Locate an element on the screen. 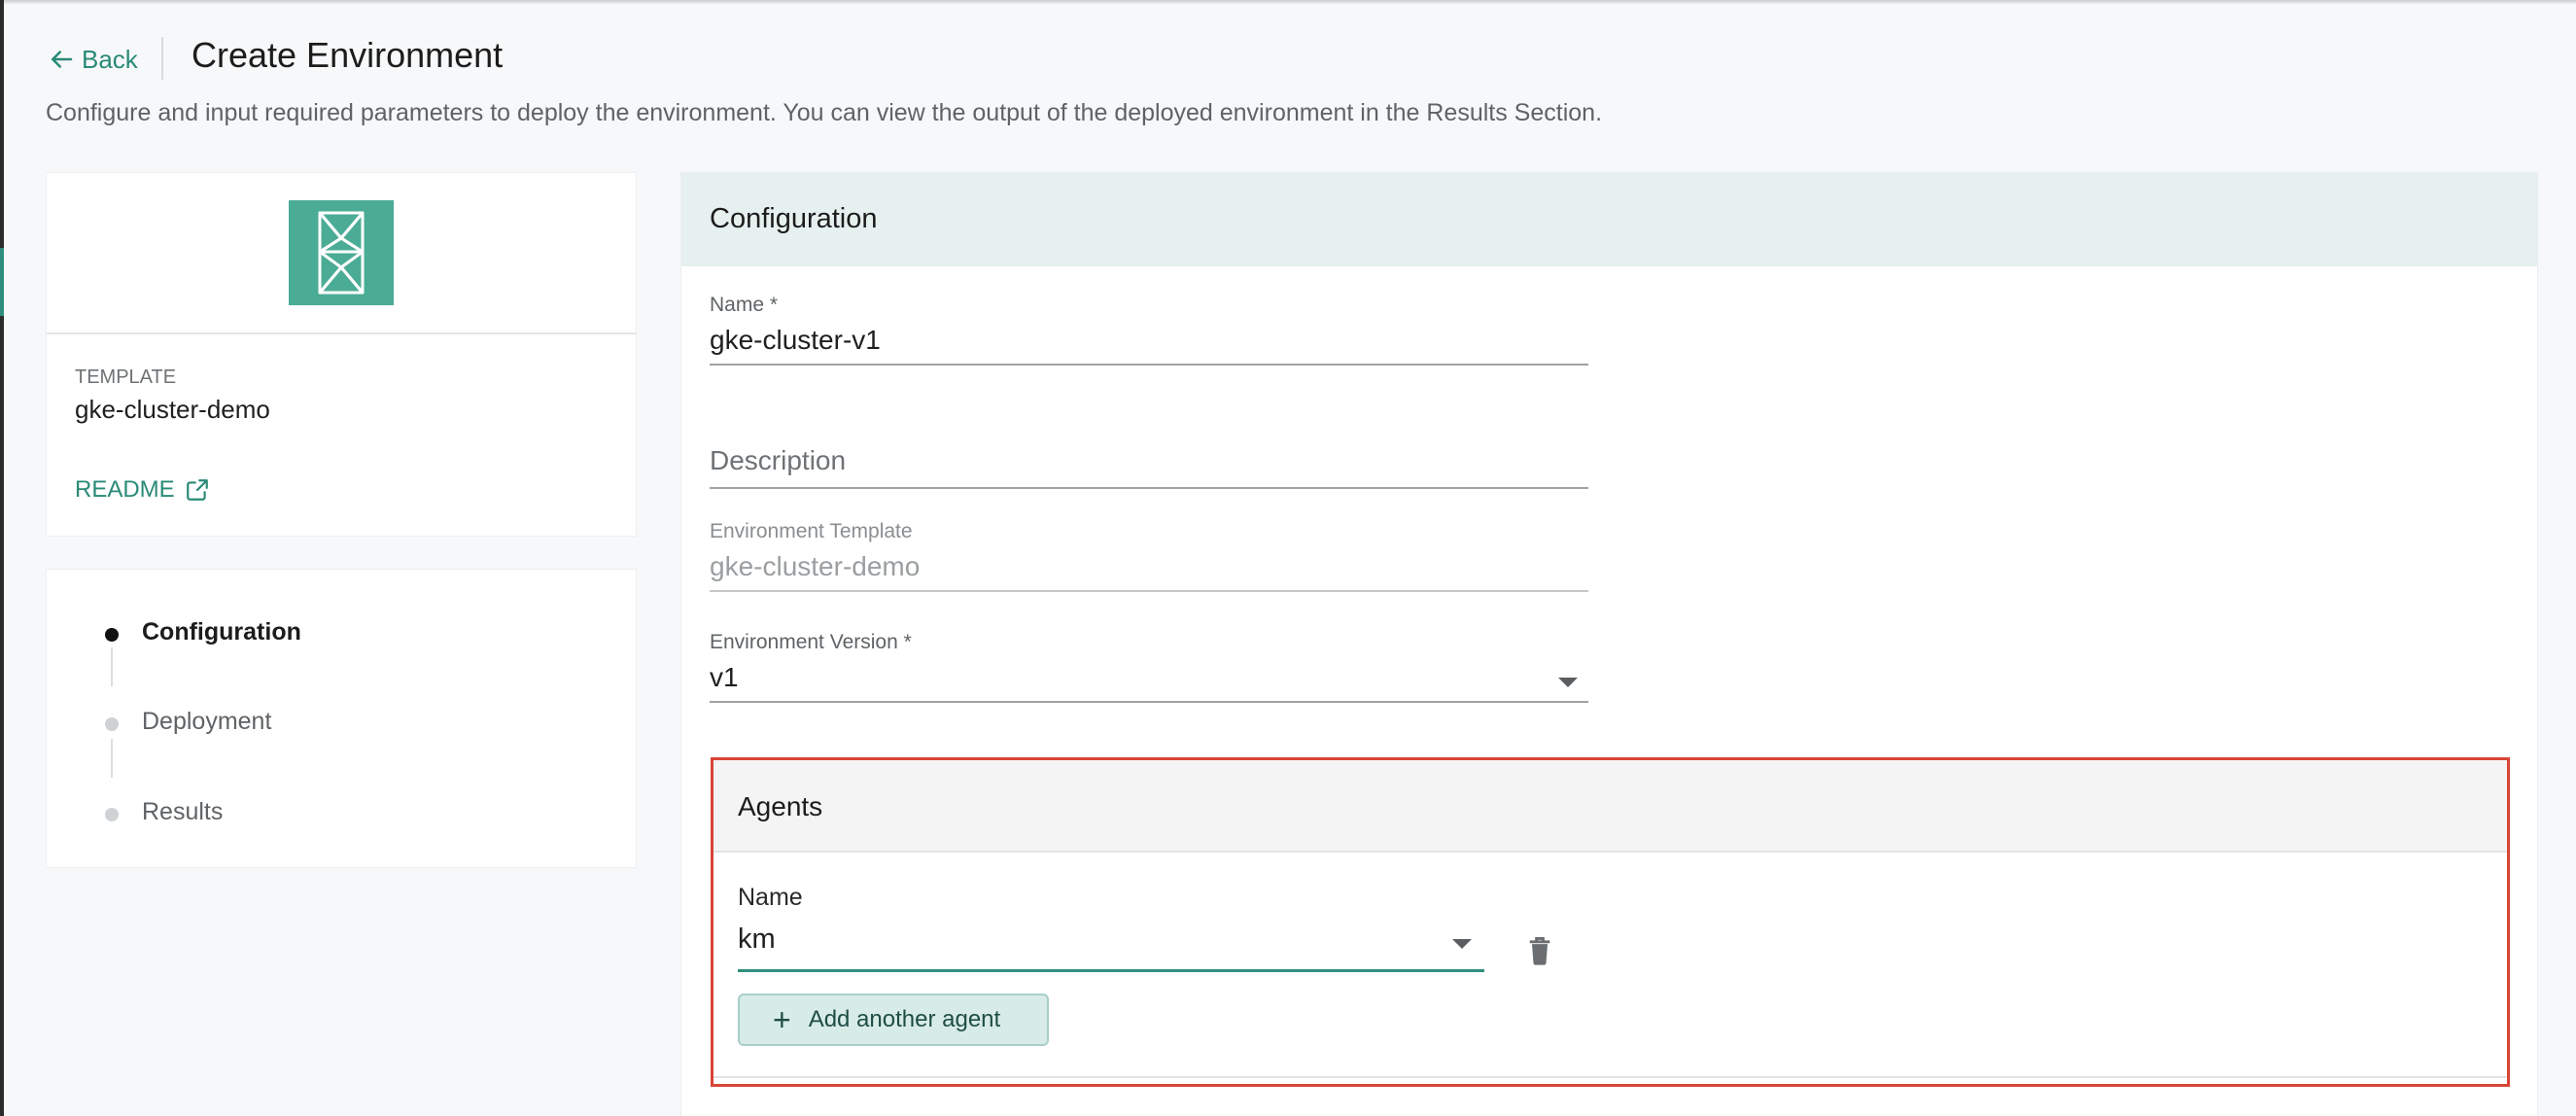 The height and width of the screenshot is (1116, 2576). agents-header: Agents is located at coordinates (1610, 806).